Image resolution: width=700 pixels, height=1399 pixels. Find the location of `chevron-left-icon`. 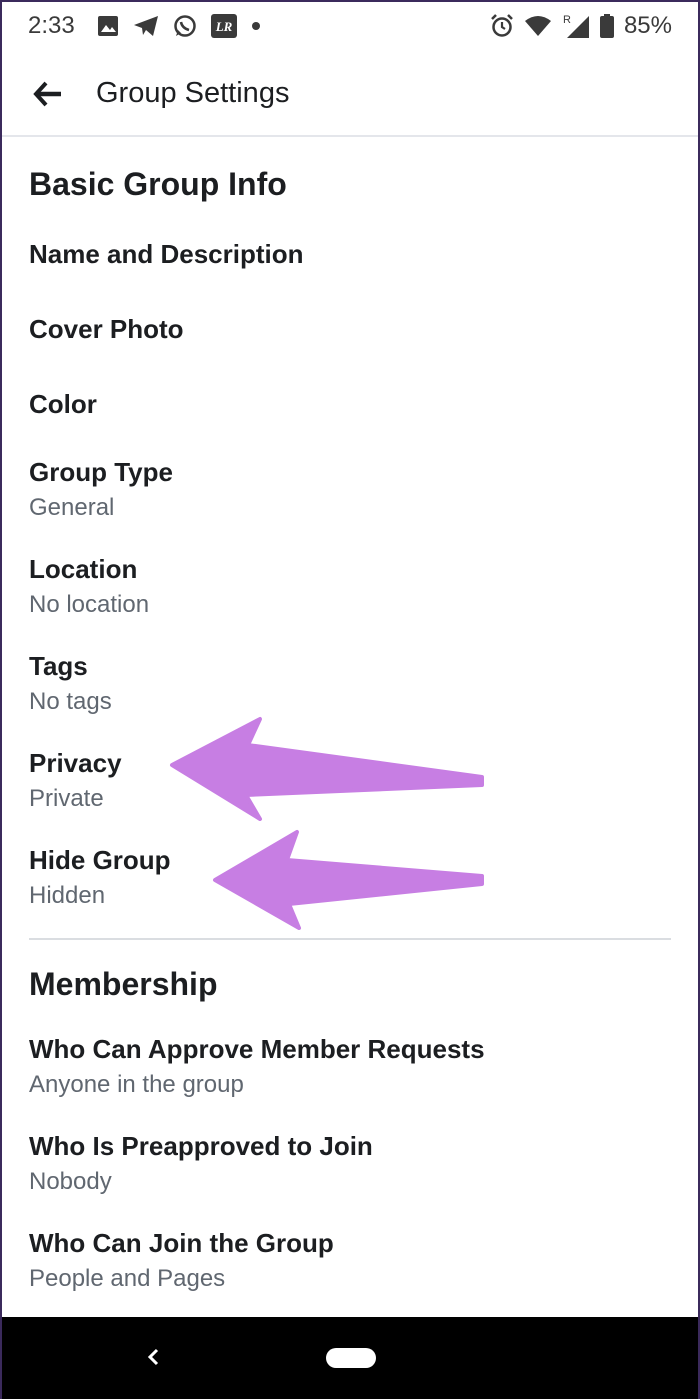

chevron-left-icon is located at coordinates (153, 1357).